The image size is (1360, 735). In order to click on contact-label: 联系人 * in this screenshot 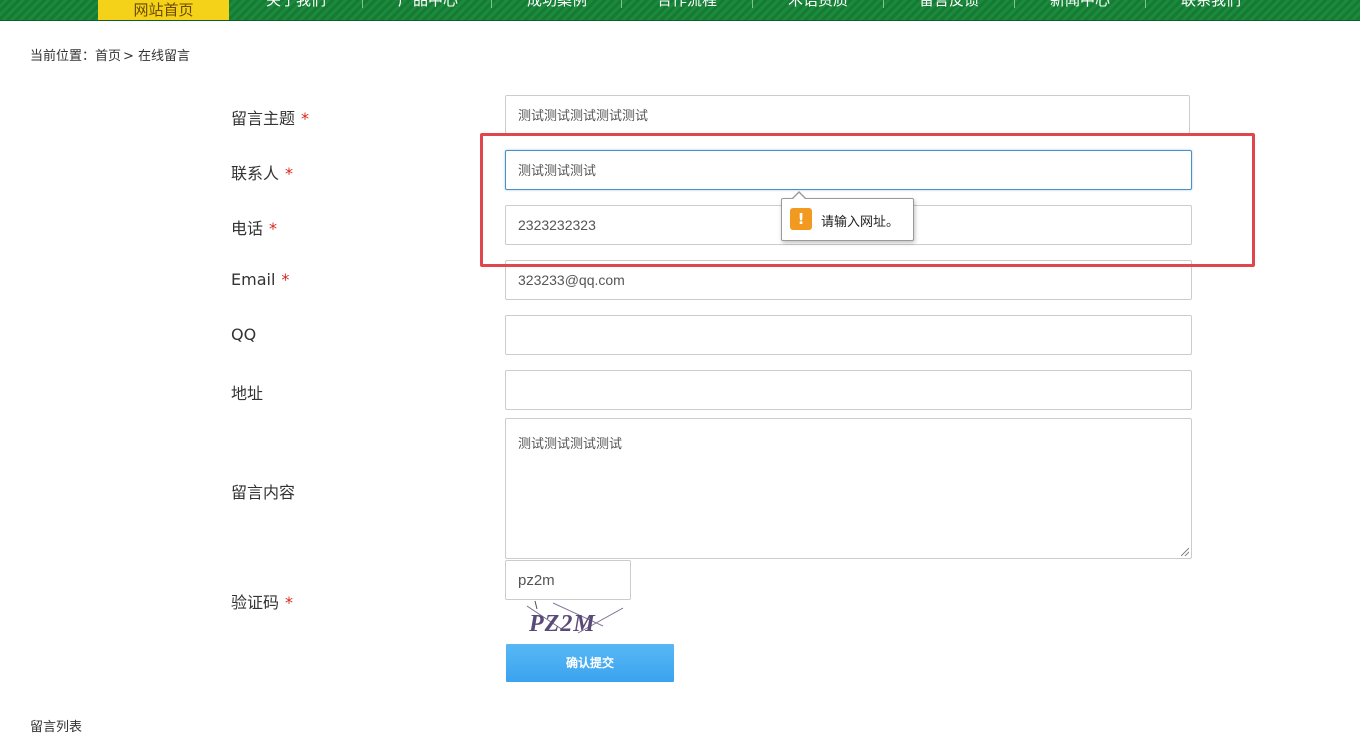, I will do `click(262, 173)`.